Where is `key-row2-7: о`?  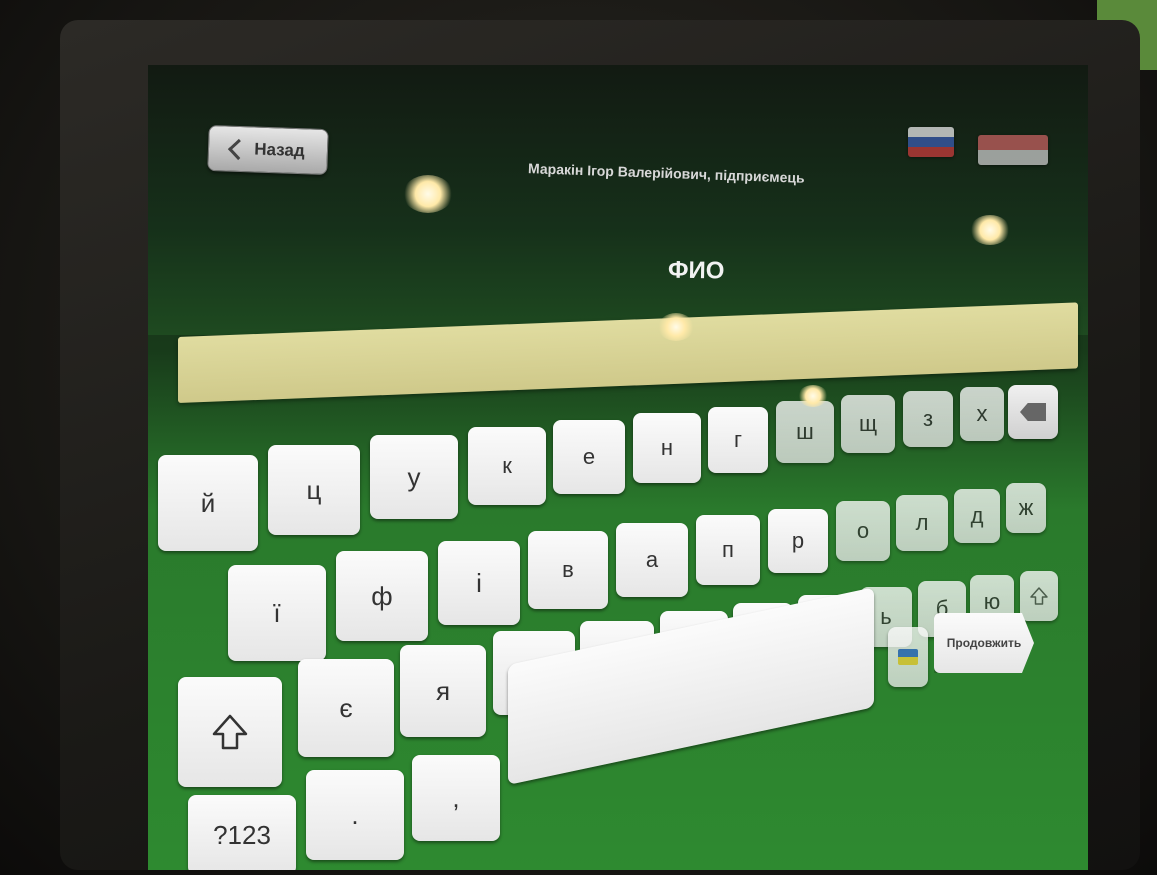
key-row2-7: о is located at coordinates (863, 531).